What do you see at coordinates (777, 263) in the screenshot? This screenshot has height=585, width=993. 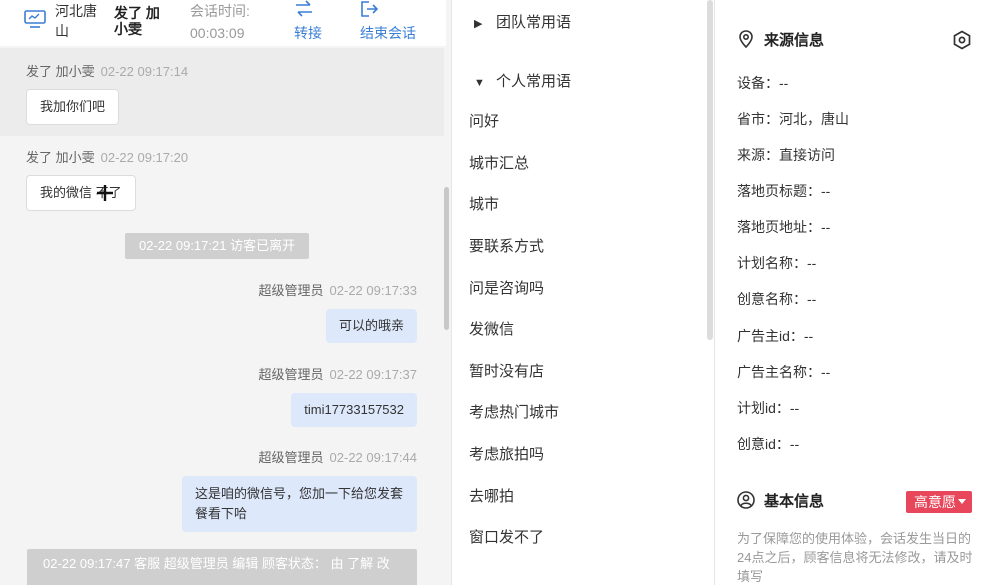 I see `field-plan-name: 计划名称：--` at bounding box center [777, 263].